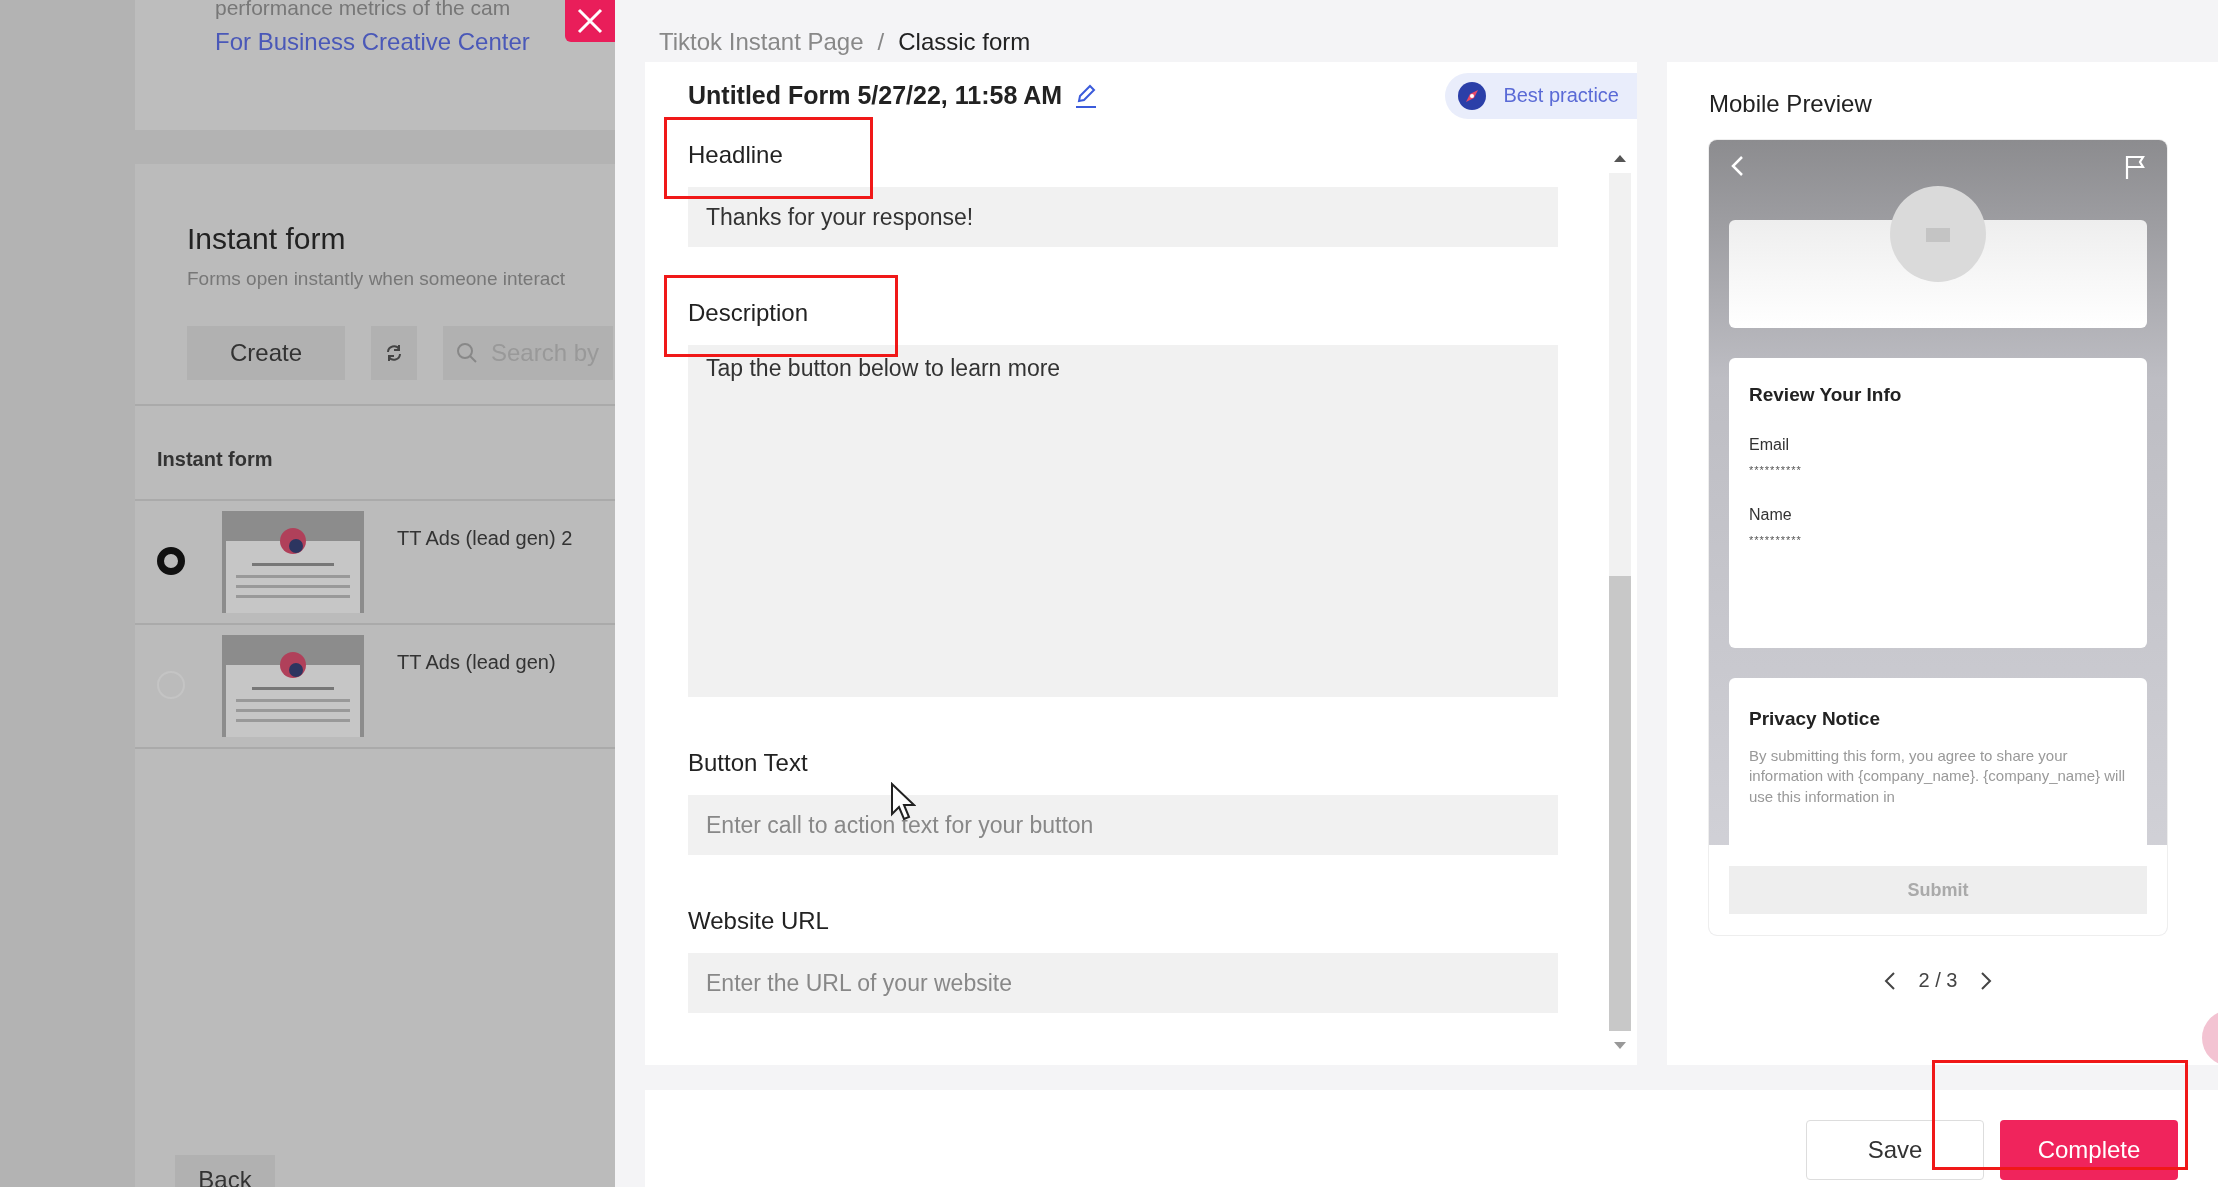  What do you see at coordinates (758, 920) in the screenshot?
I see `field-label: Website URL` at bounding box center [758, 920].